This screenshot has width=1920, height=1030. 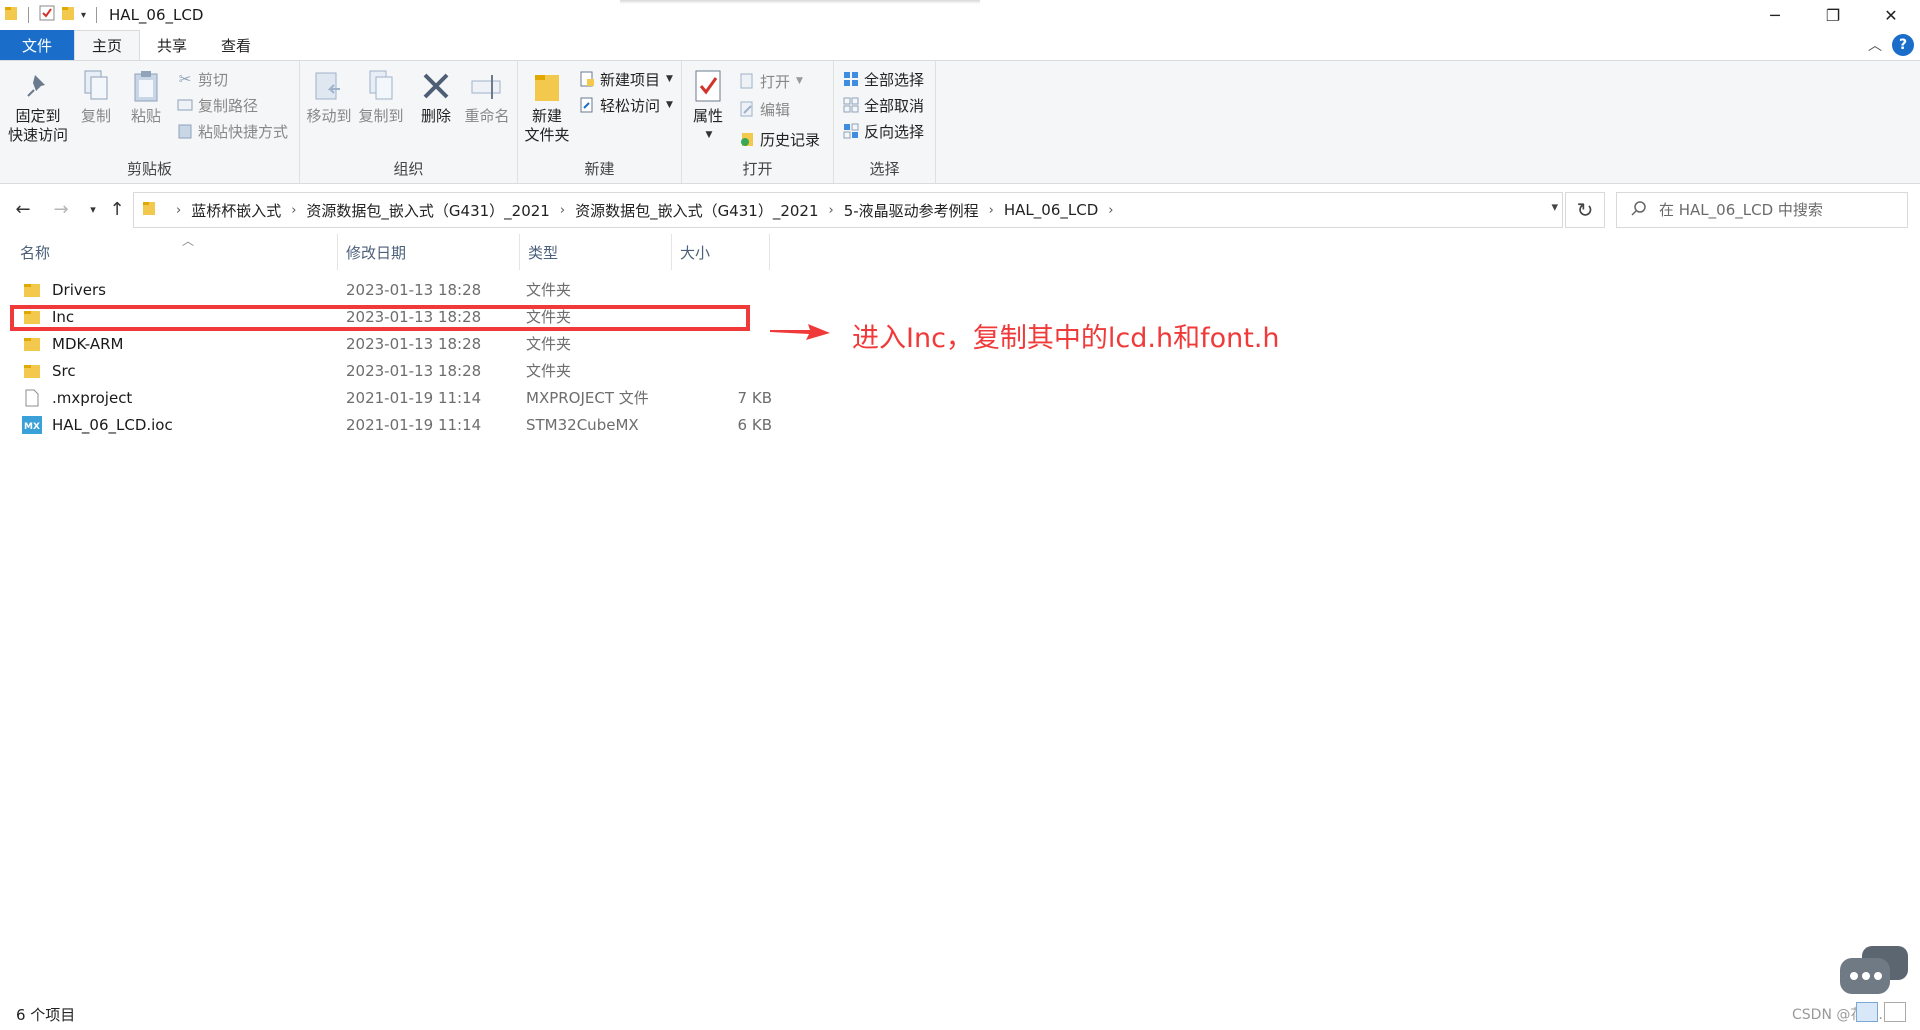 I want to click on select-none-button: 全部取消, so click(x=883, y=105).